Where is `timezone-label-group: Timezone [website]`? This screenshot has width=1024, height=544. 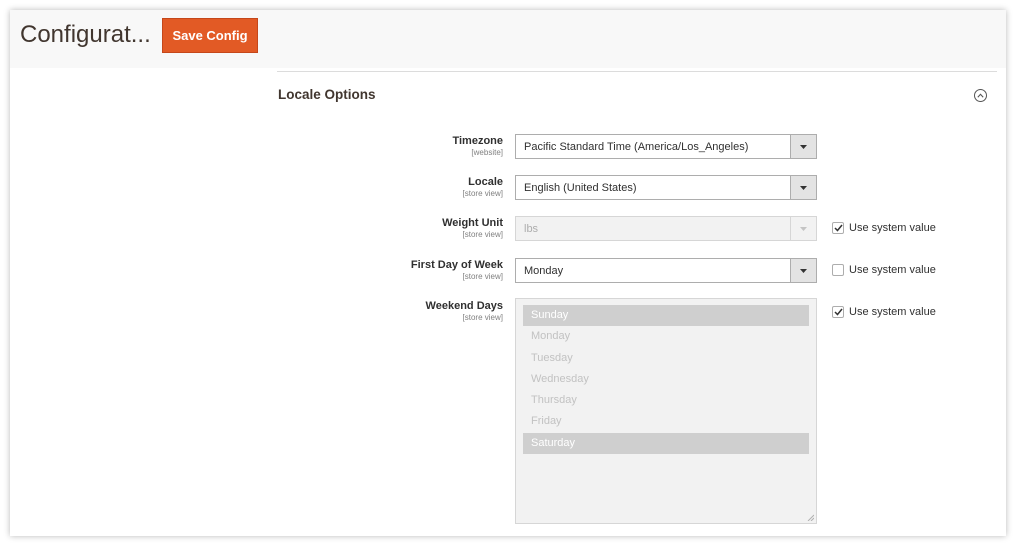 timezone-label-group: Timezone [website] is located at coordinates (421, 146).